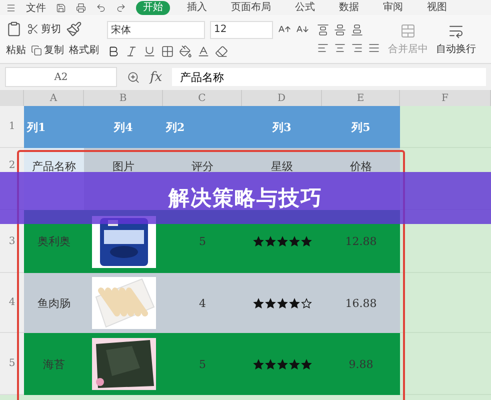 The height and width of the screenshot is (400, 491). What do you see at coordinates (51, 29) in the screenshot?
I see `cut-button: 剪切` at bounding box center [51, 29].